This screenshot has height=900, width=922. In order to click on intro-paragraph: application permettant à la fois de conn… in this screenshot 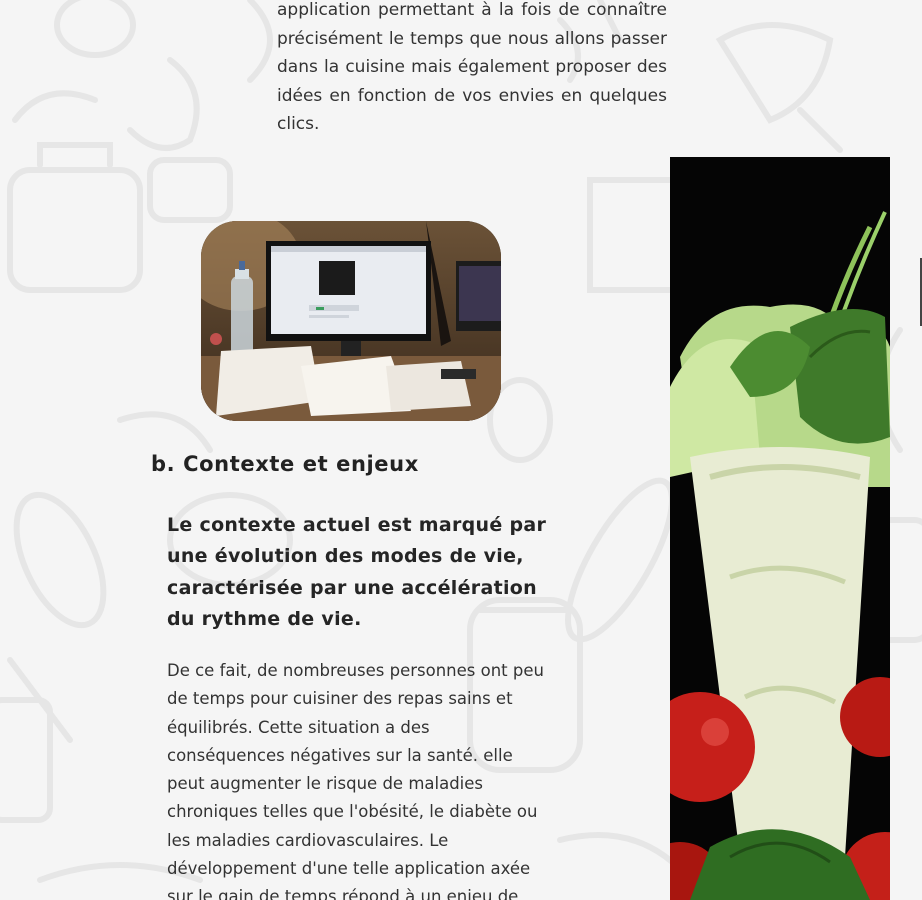, I will do `click(472, 67)`.